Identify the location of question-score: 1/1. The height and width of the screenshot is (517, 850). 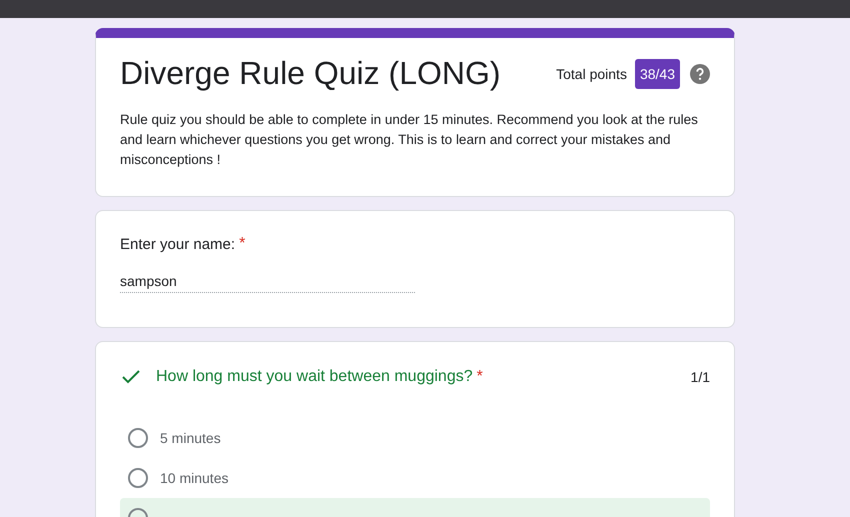
(700, 377).